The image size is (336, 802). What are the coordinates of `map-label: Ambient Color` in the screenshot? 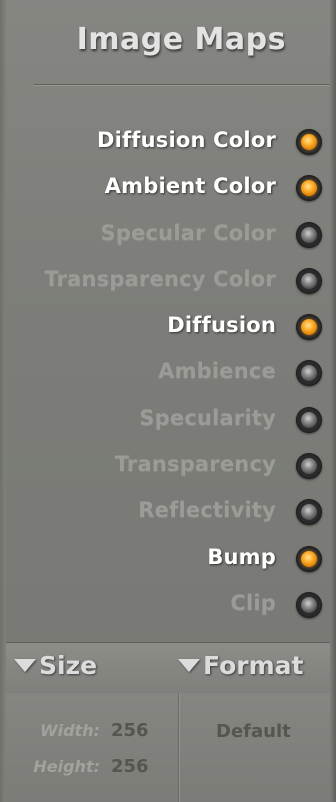 It's located at (190, 186).